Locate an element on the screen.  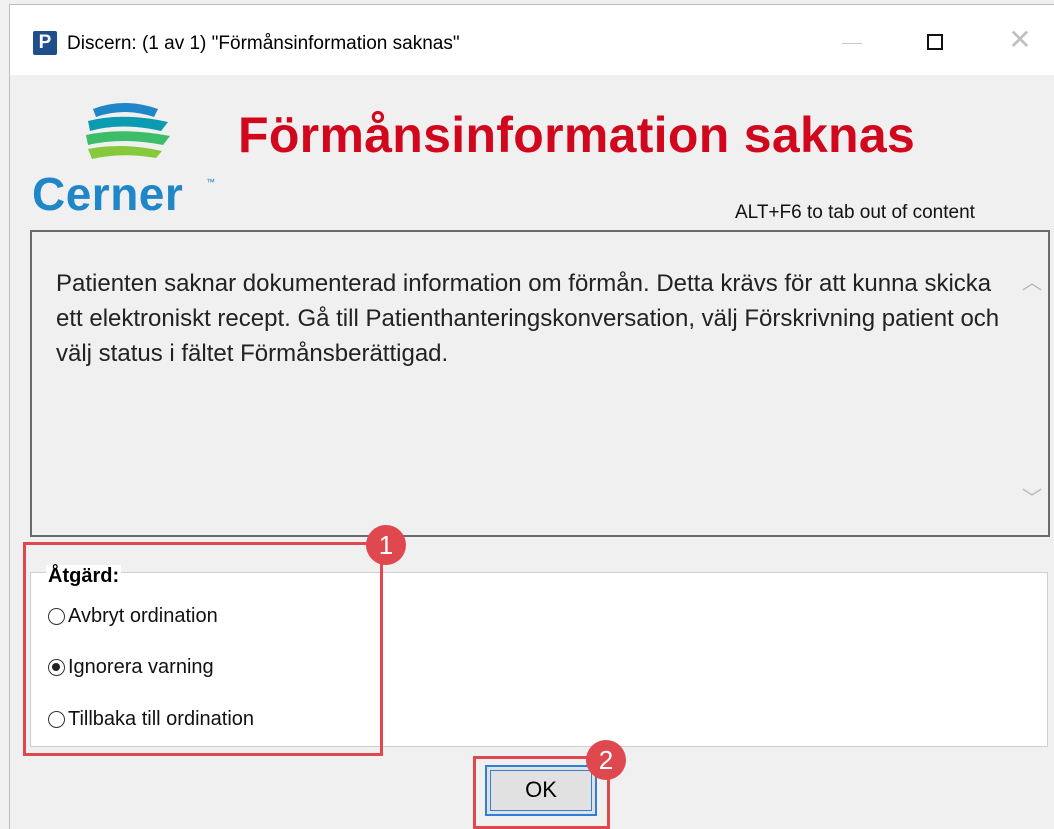
callout-badge-2: 2 is located at coordinates (606, 760).